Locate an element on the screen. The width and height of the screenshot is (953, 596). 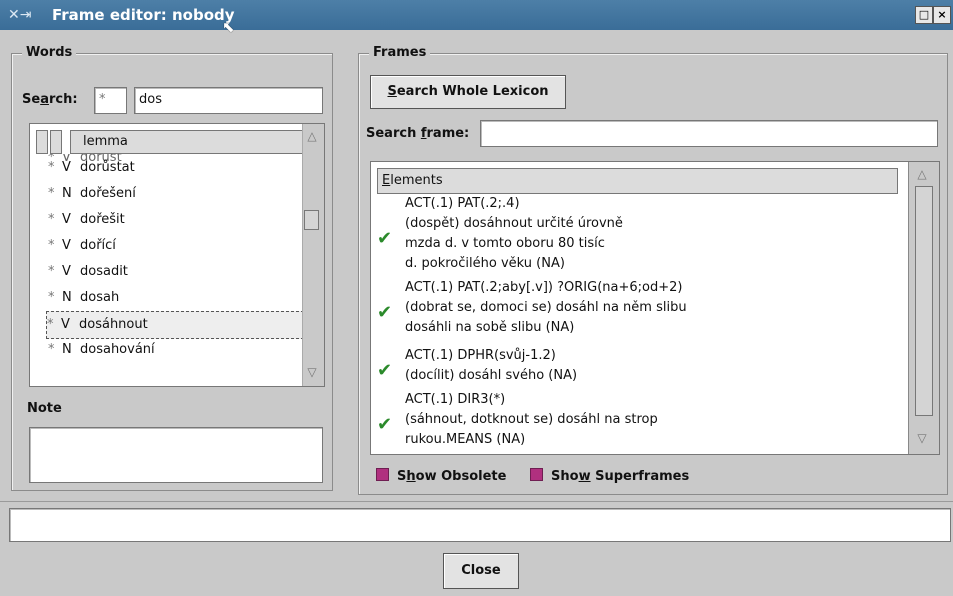
status-input is located at coordinates (480, 525).